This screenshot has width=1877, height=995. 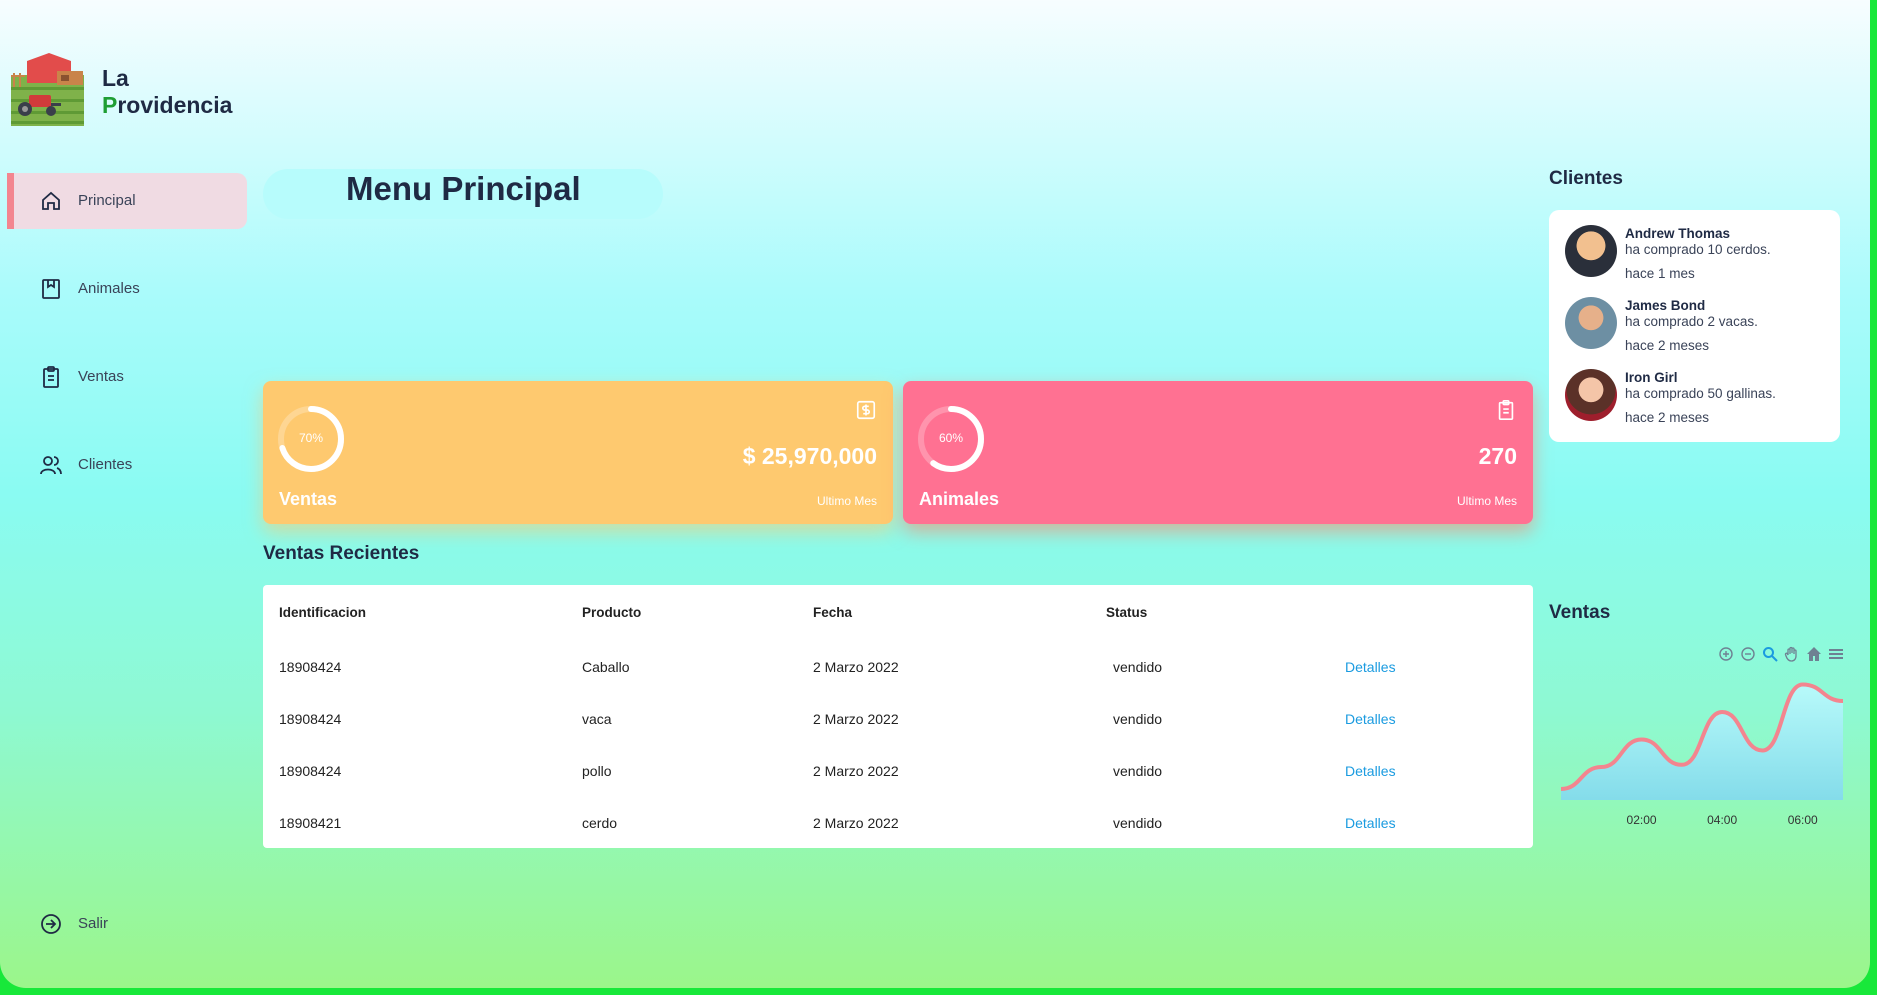 I want to click on dollar-icon, so click(x=866, y=410).